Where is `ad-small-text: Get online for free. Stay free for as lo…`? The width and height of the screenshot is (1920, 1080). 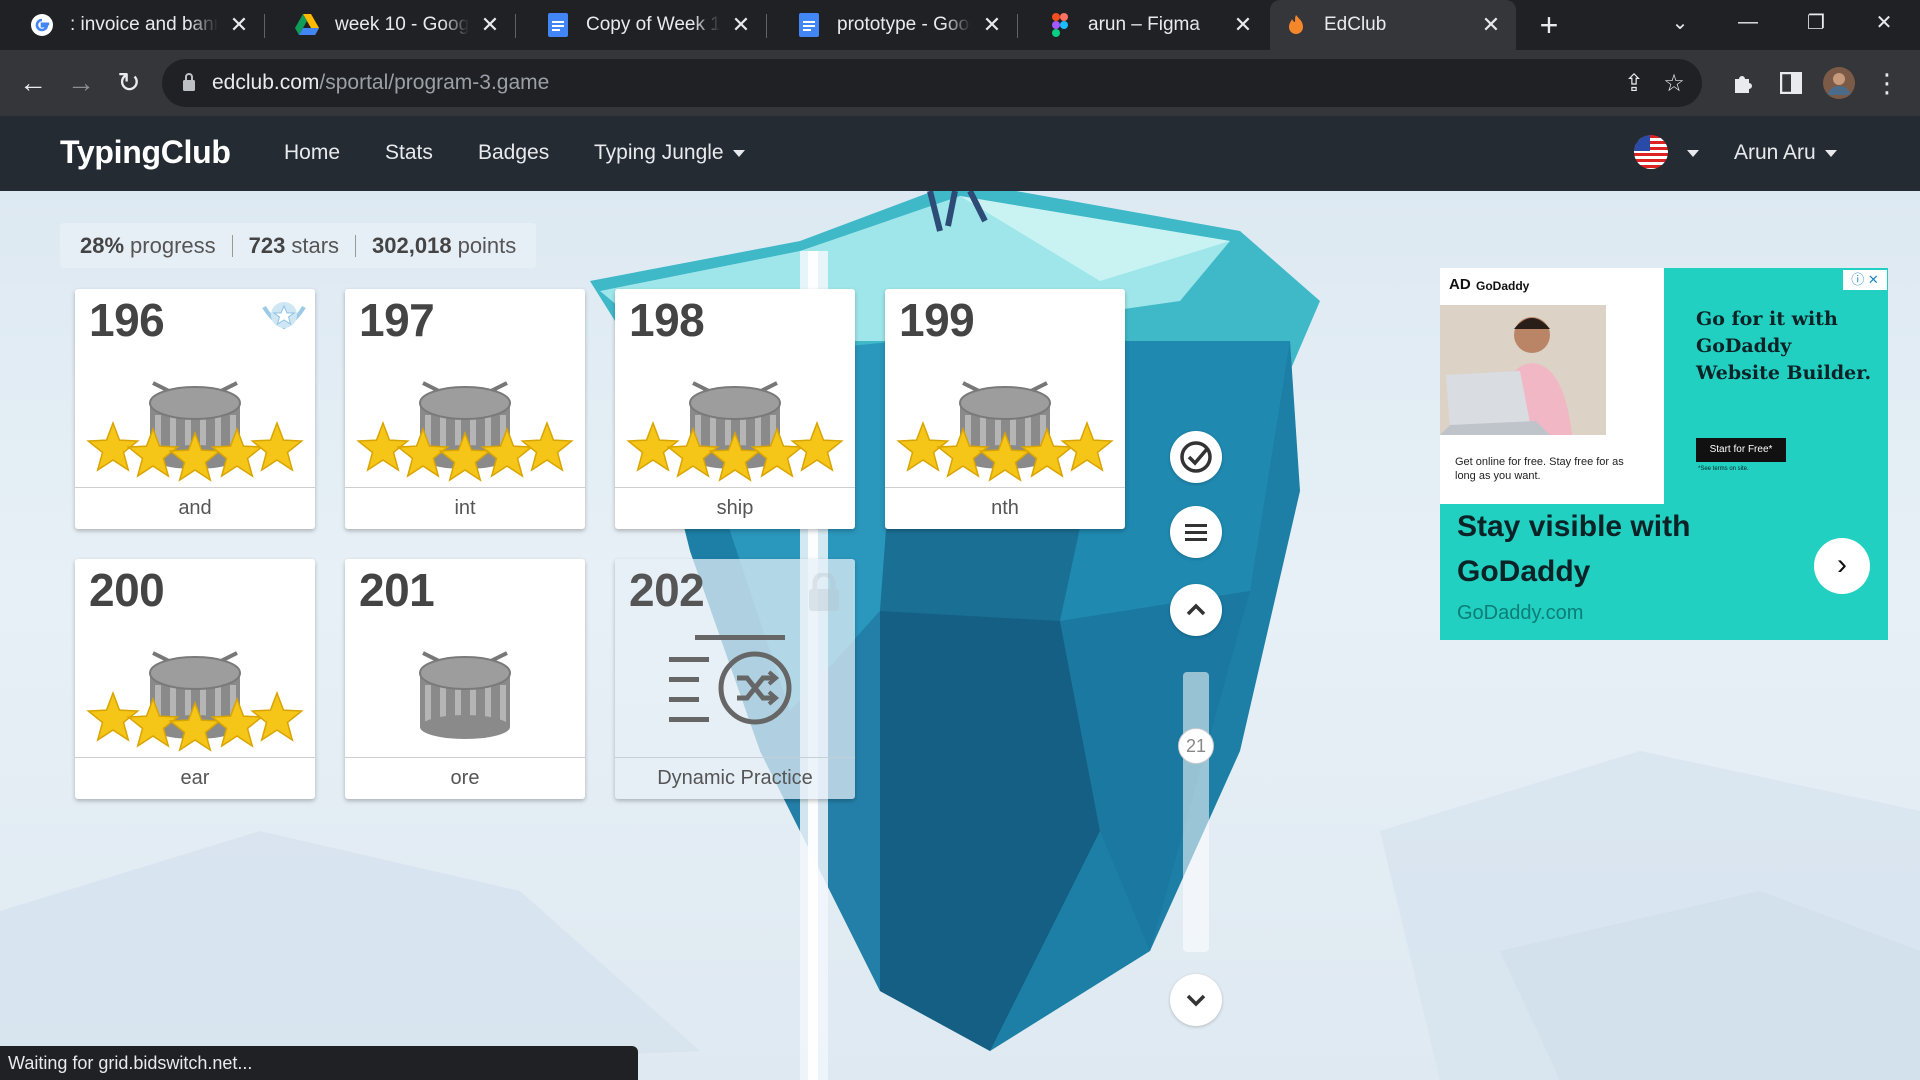 ad-small-text: Get online for free. Stay free for as lo… is located at coordinates (1539, 469).